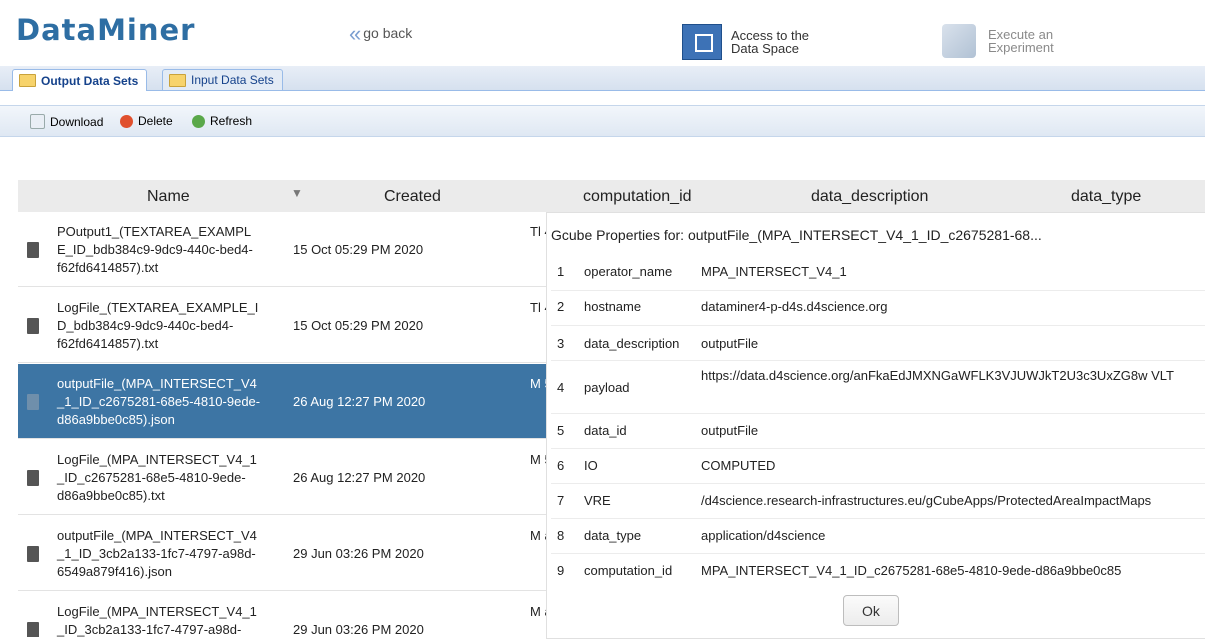 This screenshot has height=639, width=1205. What do you see at coordinates (561, 570) in the screenshot?
I see `property-index: 9` at bounding box center [561, 570].